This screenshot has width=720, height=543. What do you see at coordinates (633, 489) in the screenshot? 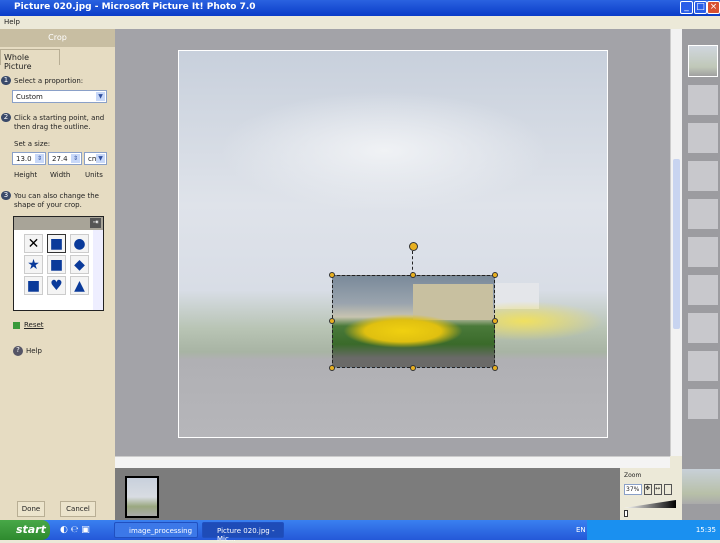
I see `zoom-input: 37%` at bounding box center [633, 489].